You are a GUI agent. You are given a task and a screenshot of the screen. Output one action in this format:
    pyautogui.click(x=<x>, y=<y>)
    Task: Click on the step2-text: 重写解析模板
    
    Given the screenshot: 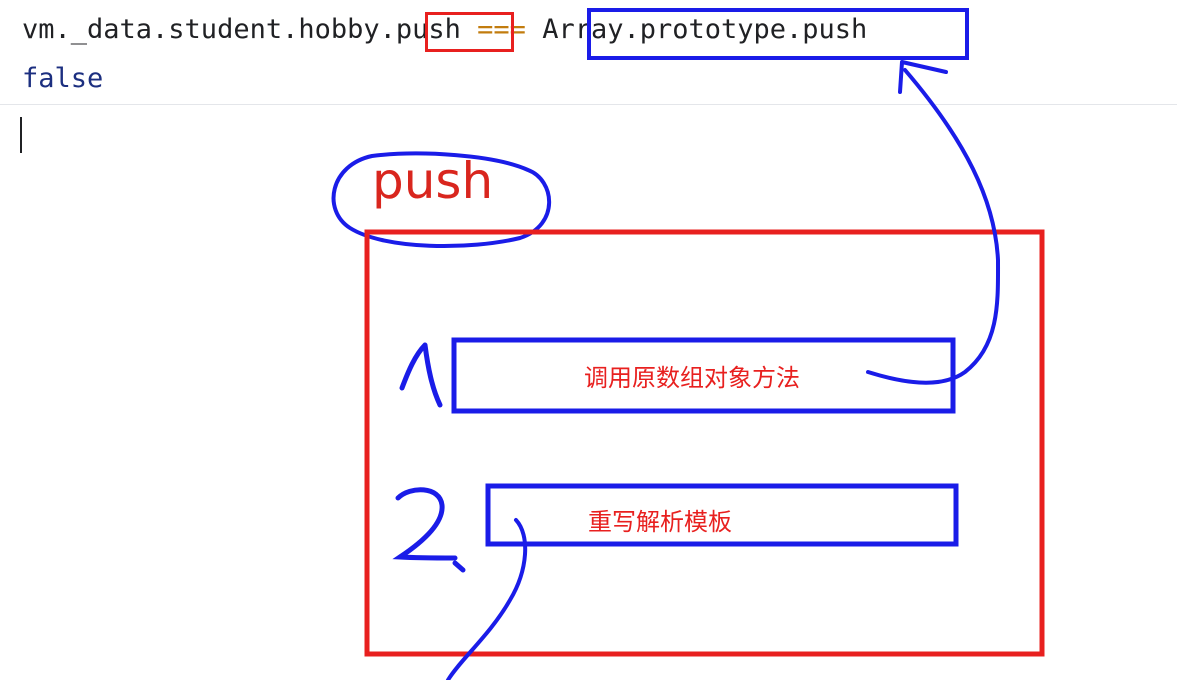 What is the action you would take?
    pyautogui.click(x=660, y=522)
    